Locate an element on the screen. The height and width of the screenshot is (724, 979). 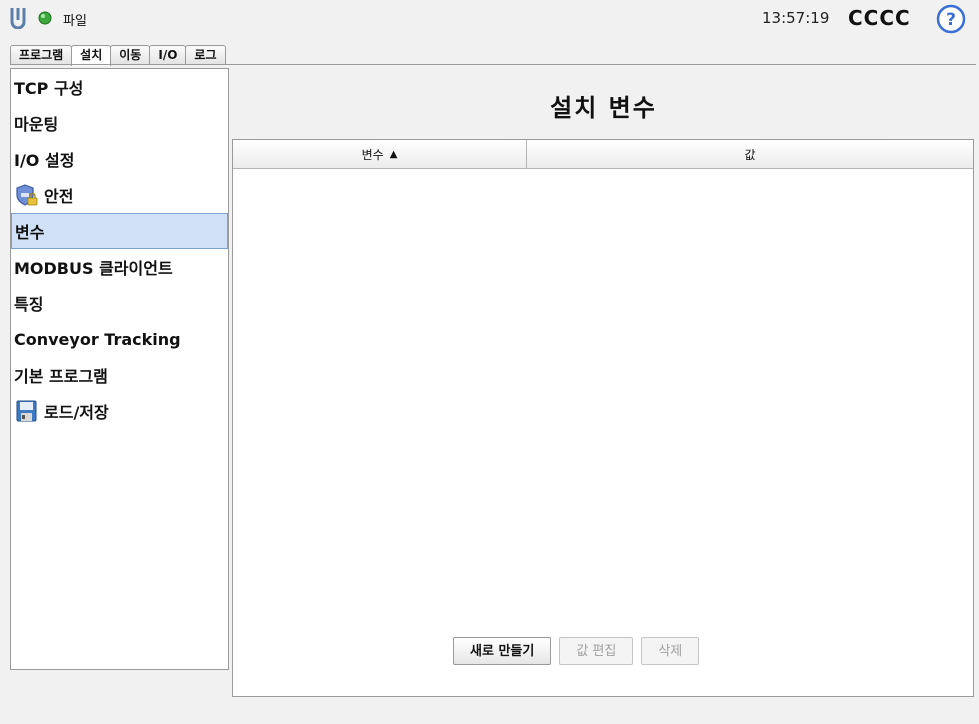
sidebar-item-label: 기본 프로그램 is located at coordinates (61, 376).